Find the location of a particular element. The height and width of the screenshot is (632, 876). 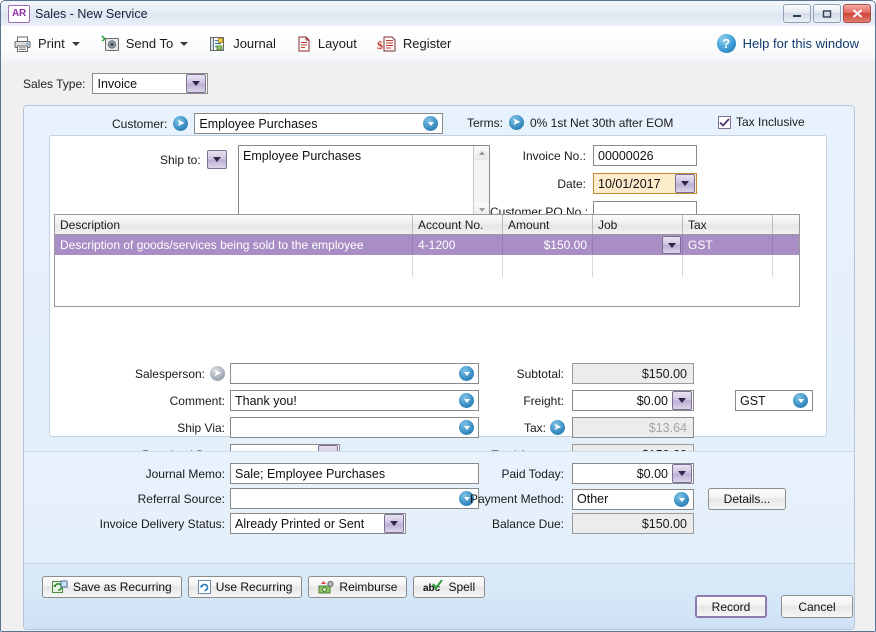

invoice-no-input: 00000026 is located at coordinates (645, 155).